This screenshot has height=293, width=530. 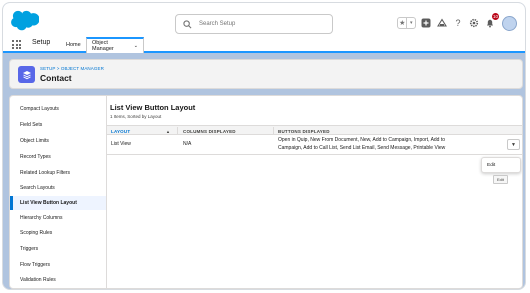 What do you see at coordinates (136, 116) in the screenshot?
I see `section-subtitle: 1 Items, Sorted by Layout` at bounding box center [136, 116].